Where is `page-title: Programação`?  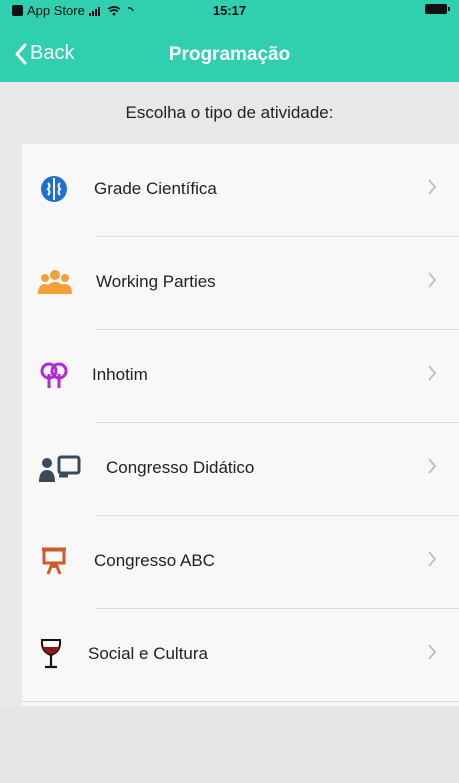
page-title: Programação is located at coordinates (229, 54).